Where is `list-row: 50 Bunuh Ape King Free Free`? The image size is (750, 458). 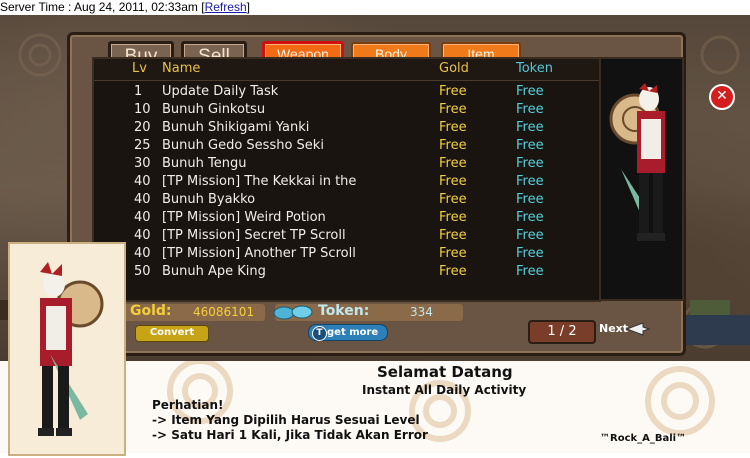 list-row: 50 Bunuh Ape King Free Free is located at coordinates (346, 272).